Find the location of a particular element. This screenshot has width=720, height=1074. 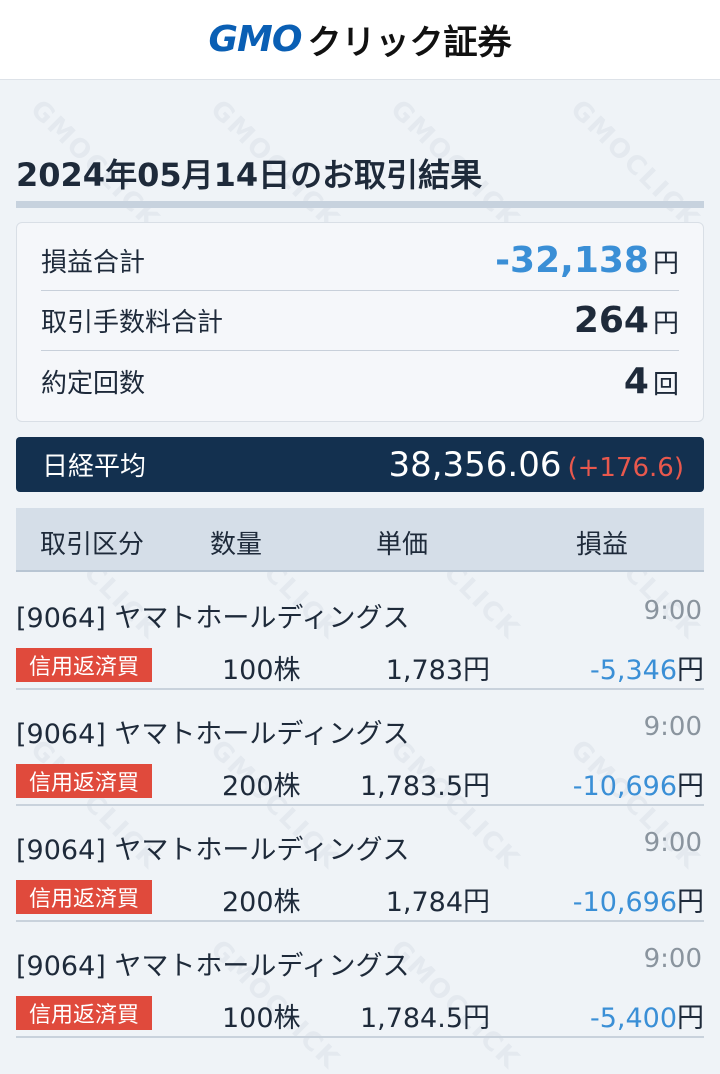

trade-pnl: -5,400円 is located at coordinates (647, 1015).